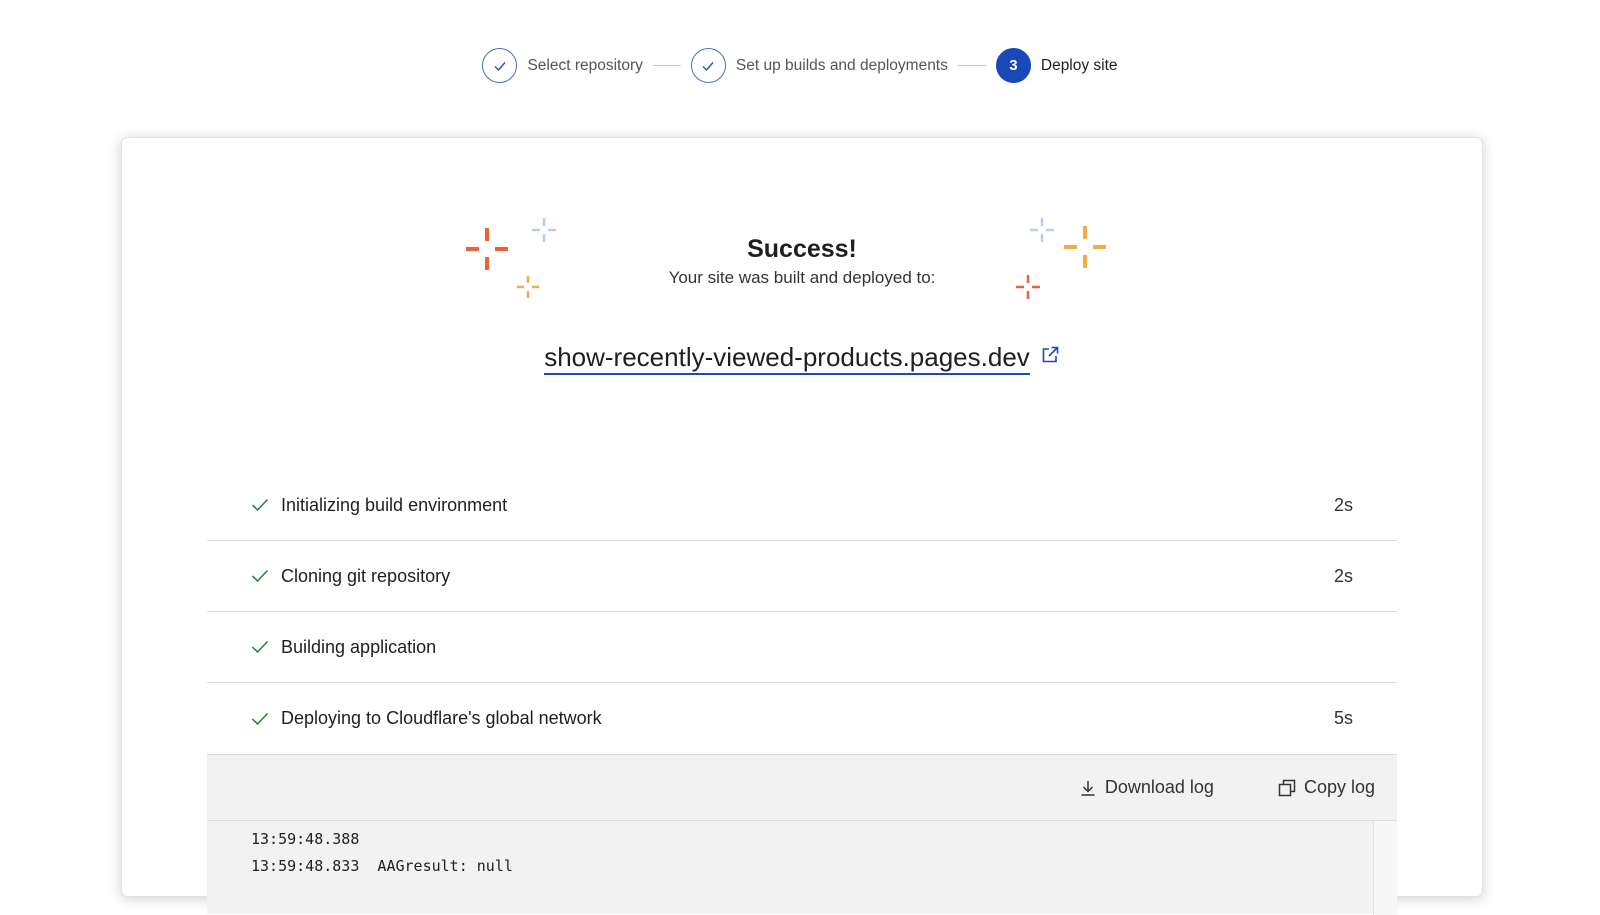 The height and width of the screenshot is (915, 1600). I want to click on step-set-up-builds: Set up builds and deployments, so click(819, 65).